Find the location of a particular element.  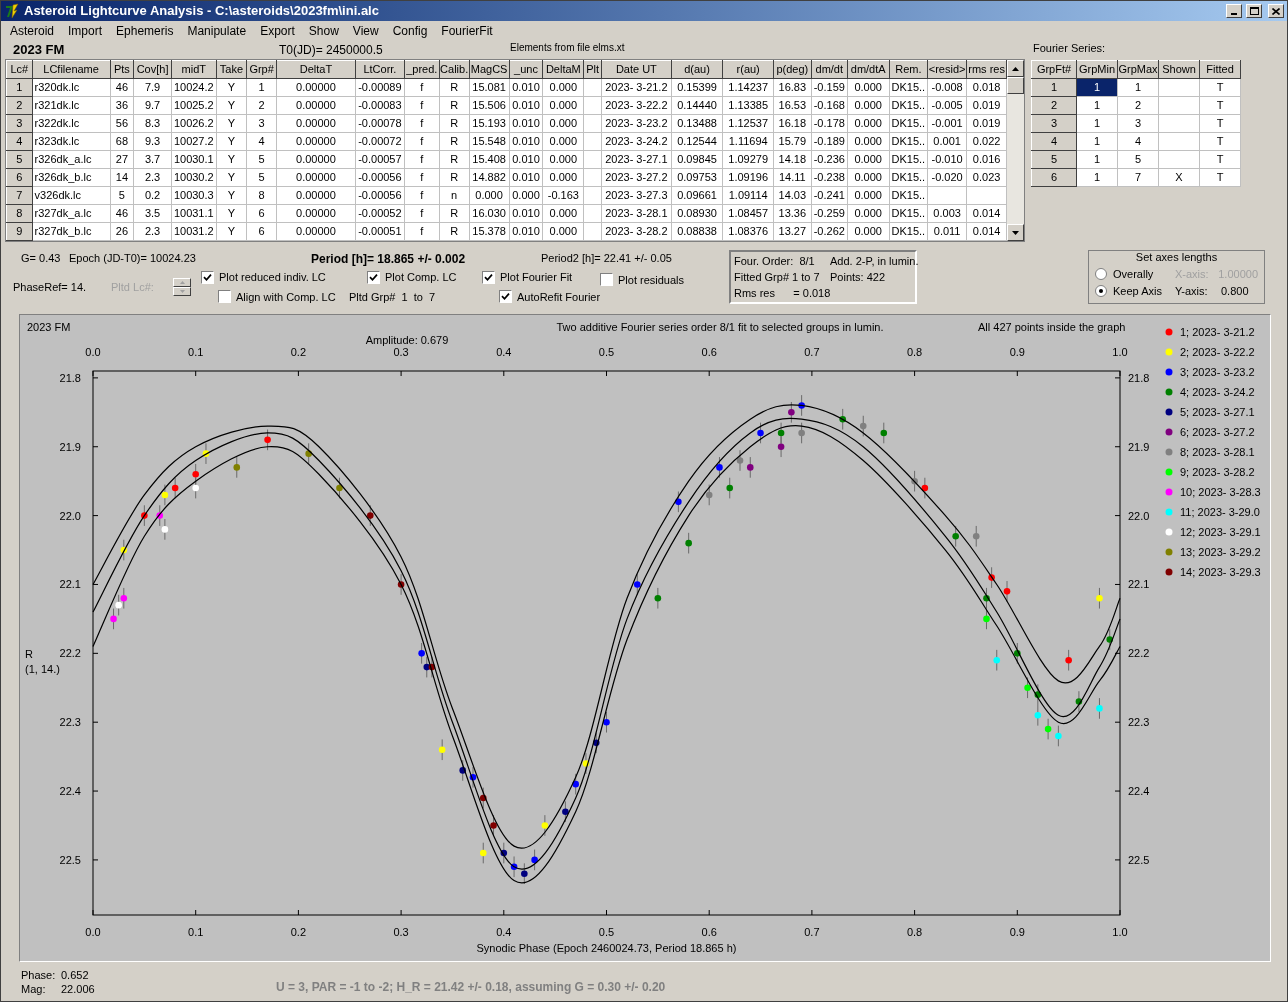

phase-ref-value: PhaseRef= 14. is located at coordinates (50, 287).